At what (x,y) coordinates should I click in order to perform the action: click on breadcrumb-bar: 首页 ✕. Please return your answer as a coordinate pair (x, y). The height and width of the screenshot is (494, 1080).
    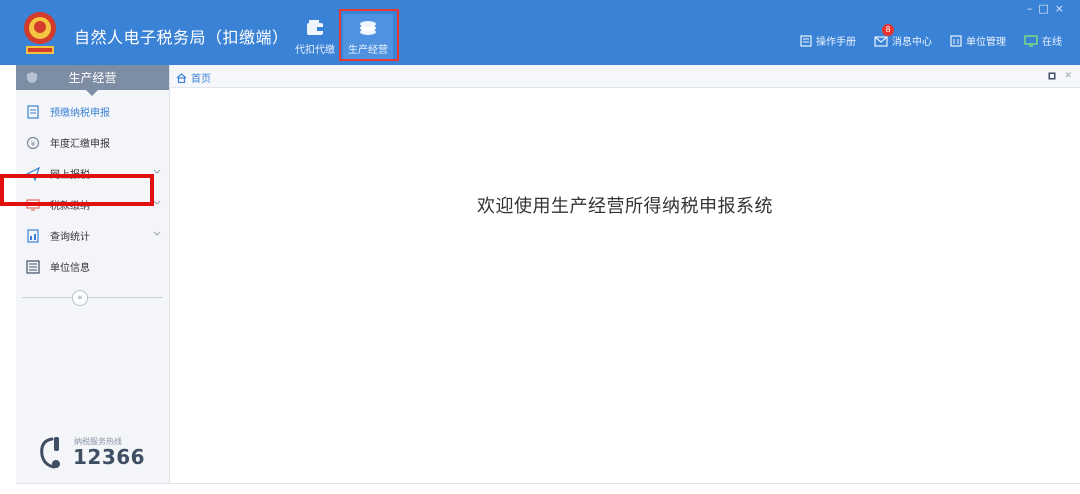
    Looking at the image, I should click on (625, 76).